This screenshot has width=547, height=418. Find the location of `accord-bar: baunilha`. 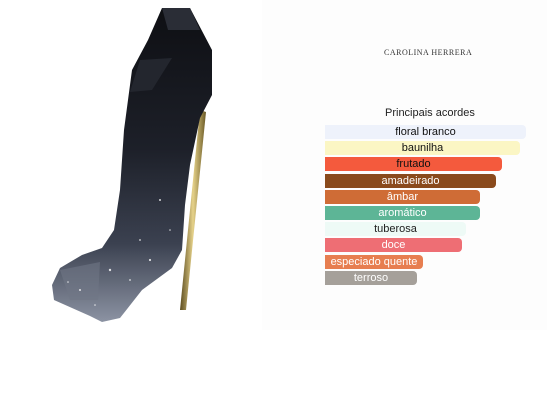

accord-bar: baunilha is located at coordinates (422, 148).